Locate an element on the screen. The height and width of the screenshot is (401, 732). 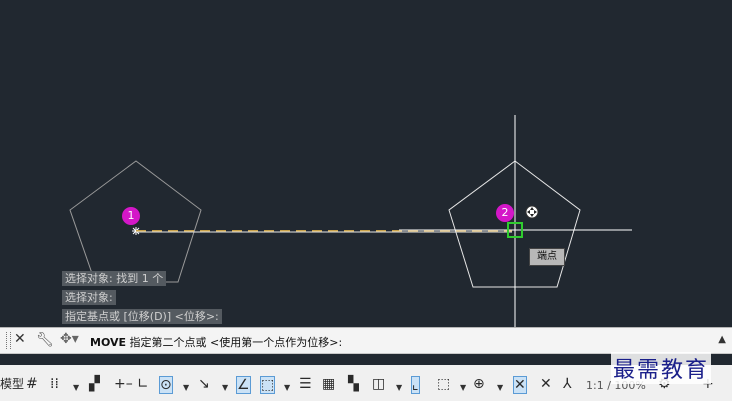
transparency-icon: ▦ is located at coordinates (328, 384).